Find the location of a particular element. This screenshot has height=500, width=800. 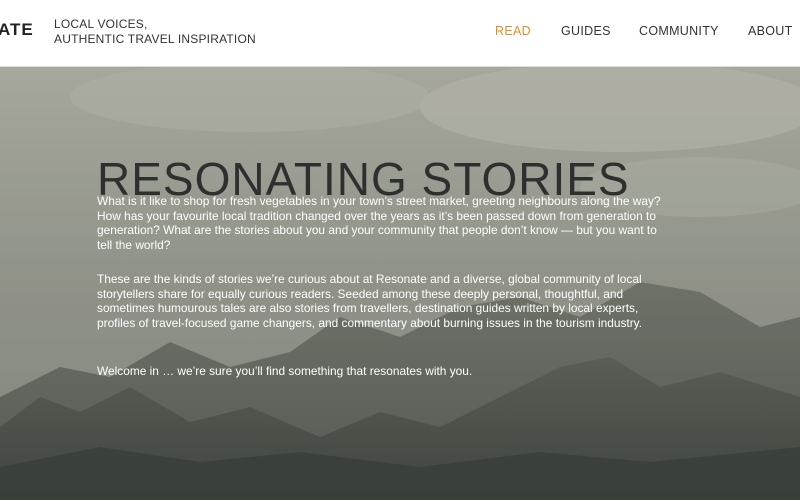

tagline-line-1: LOCAL VOICES, is located at coordinates (101, 24).